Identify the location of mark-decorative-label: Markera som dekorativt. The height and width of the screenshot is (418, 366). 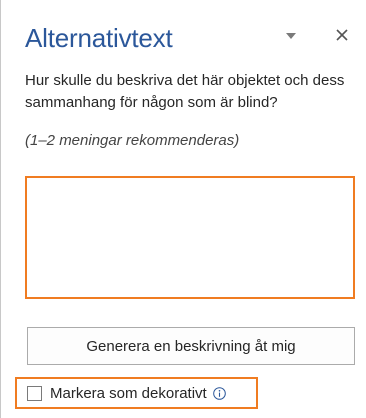
(128, 393).